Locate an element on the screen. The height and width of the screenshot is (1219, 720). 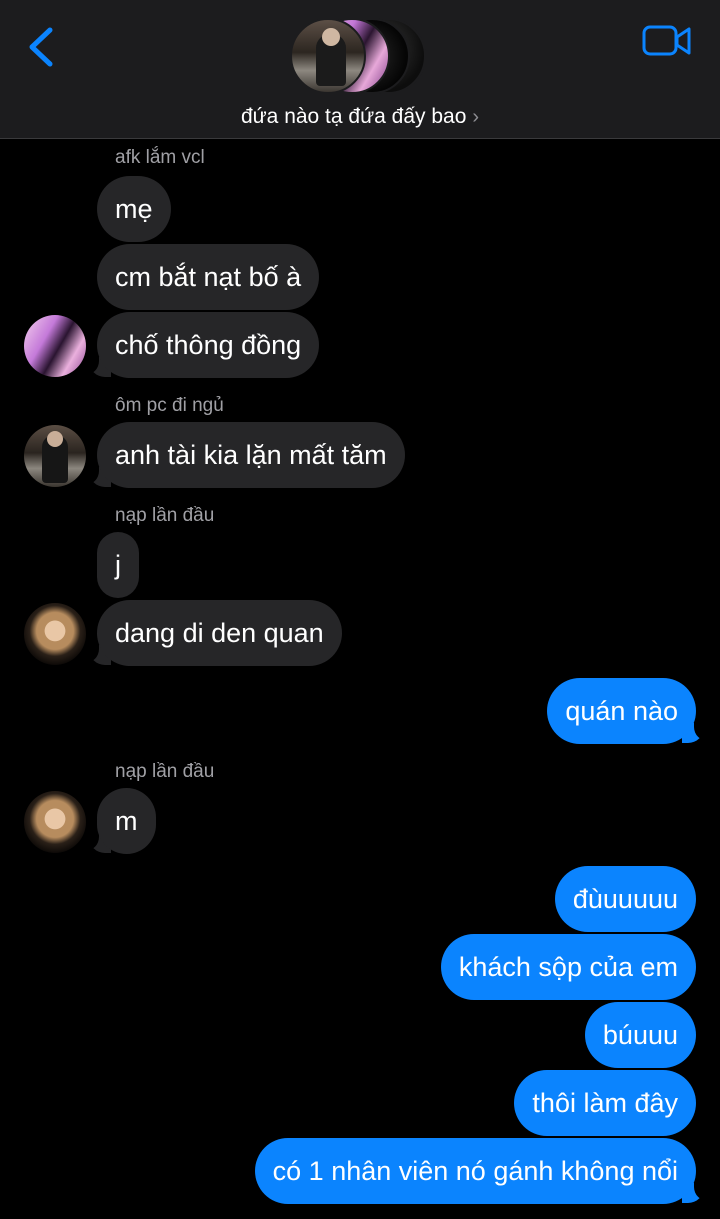
incoming-message: cm bắt nạt bố à is located at coordinates (208, 277).